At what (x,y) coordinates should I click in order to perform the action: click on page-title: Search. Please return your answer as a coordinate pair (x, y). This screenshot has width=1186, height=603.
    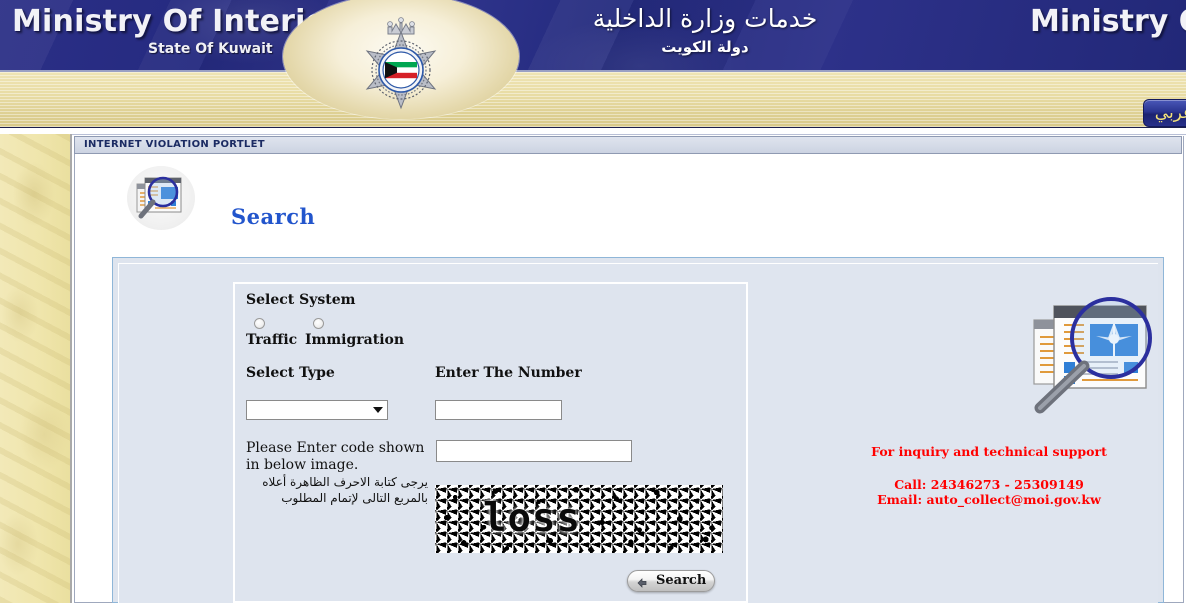
    Looking at the image, I should click on (273, 216).